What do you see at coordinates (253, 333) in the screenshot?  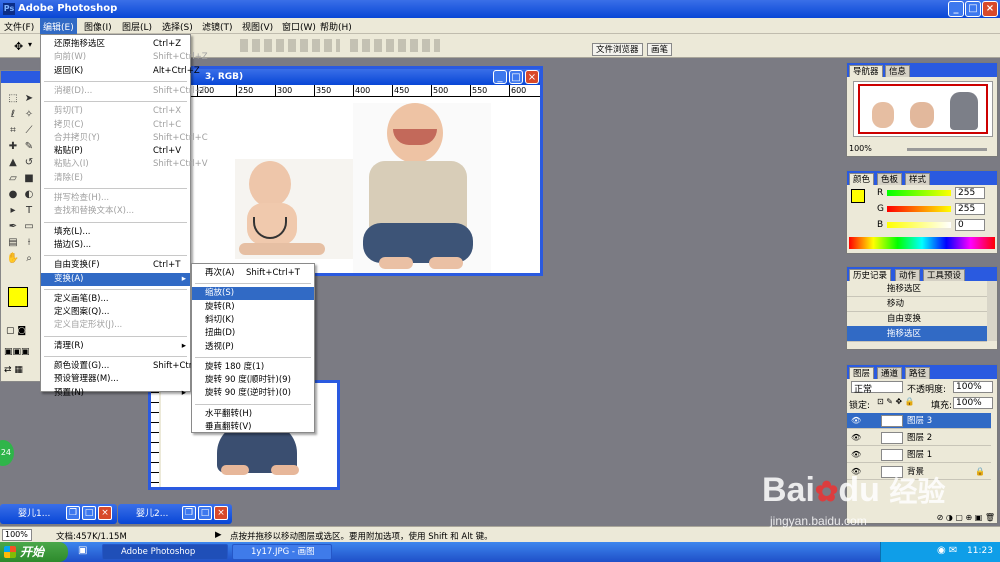 I see `menu-item: 扭曲(D)` at bounding box center [253, 333].